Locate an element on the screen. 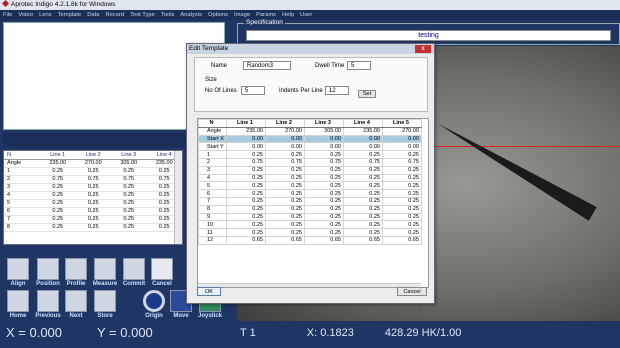  grid-horizontal-scrollbar is located at coordinates (309, 285).